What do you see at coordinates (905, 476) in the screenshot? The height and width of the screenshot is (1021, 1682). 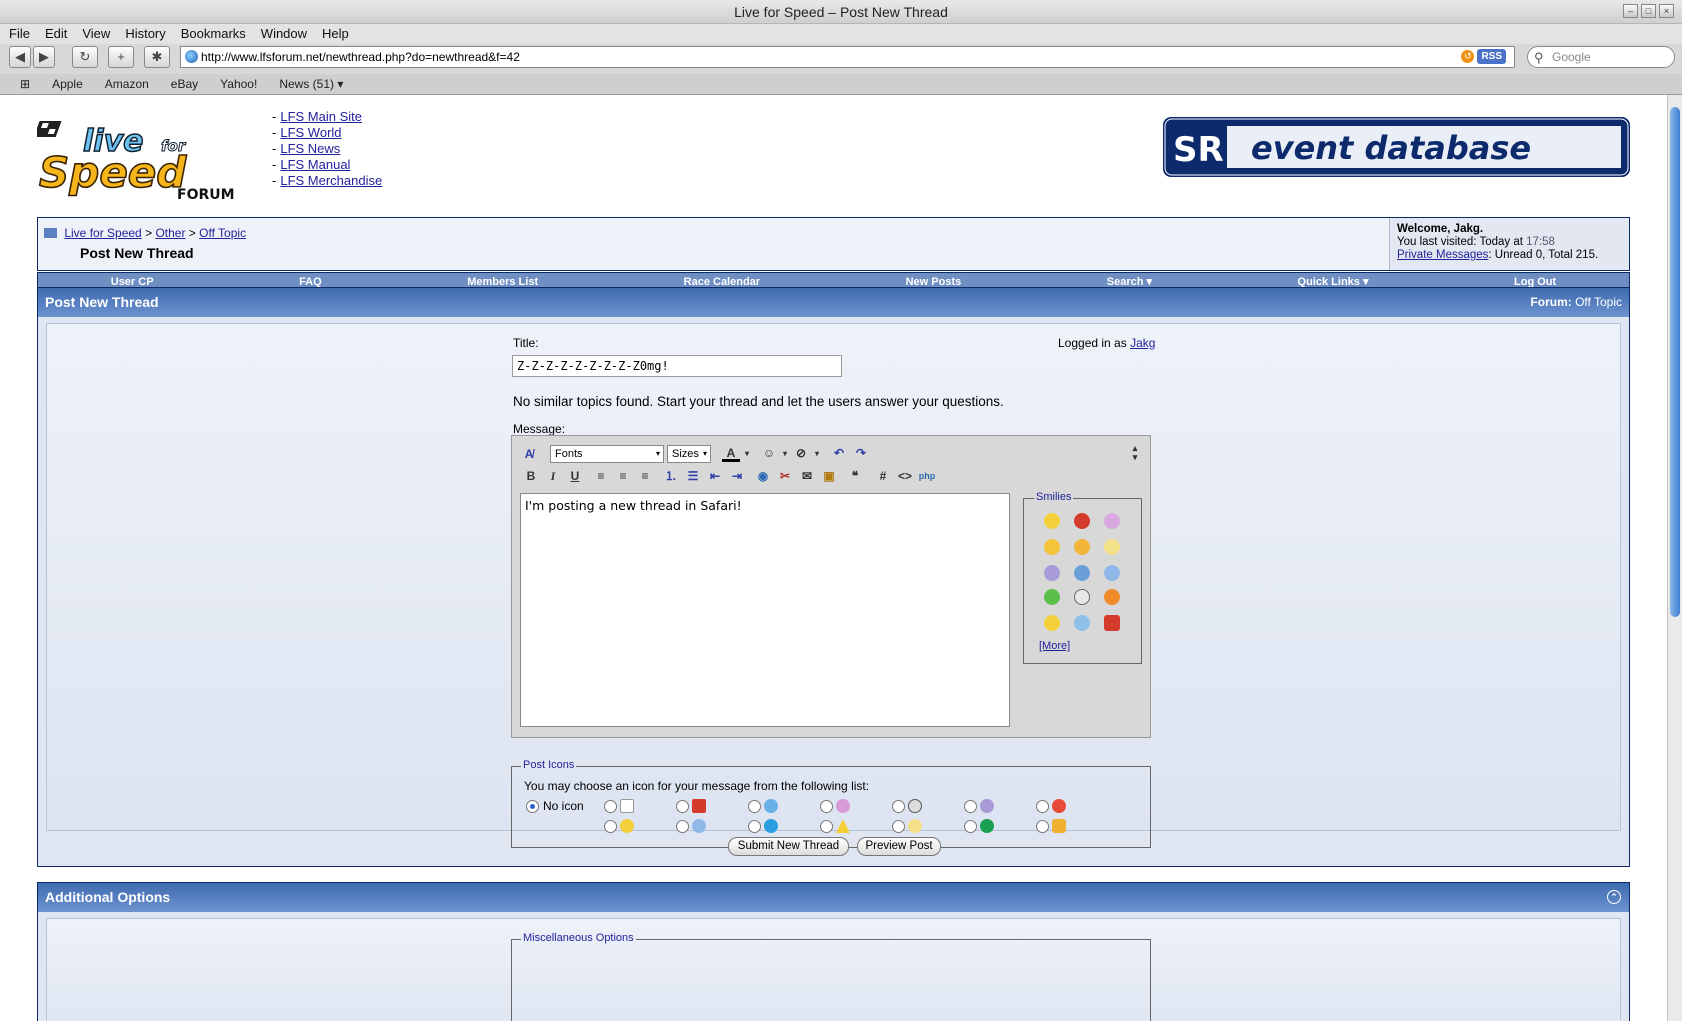 I see `html-icon: <>` at bounding box center [905, 476].